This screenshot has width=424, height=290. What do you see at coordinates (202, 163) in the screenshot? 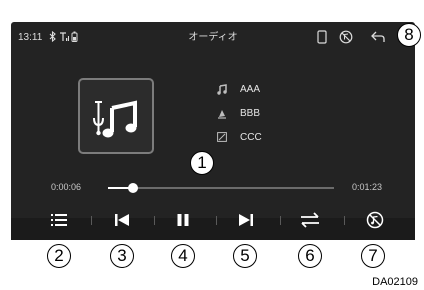
I see `callout-seek-bar: 1` at bounding box center [202, 163].